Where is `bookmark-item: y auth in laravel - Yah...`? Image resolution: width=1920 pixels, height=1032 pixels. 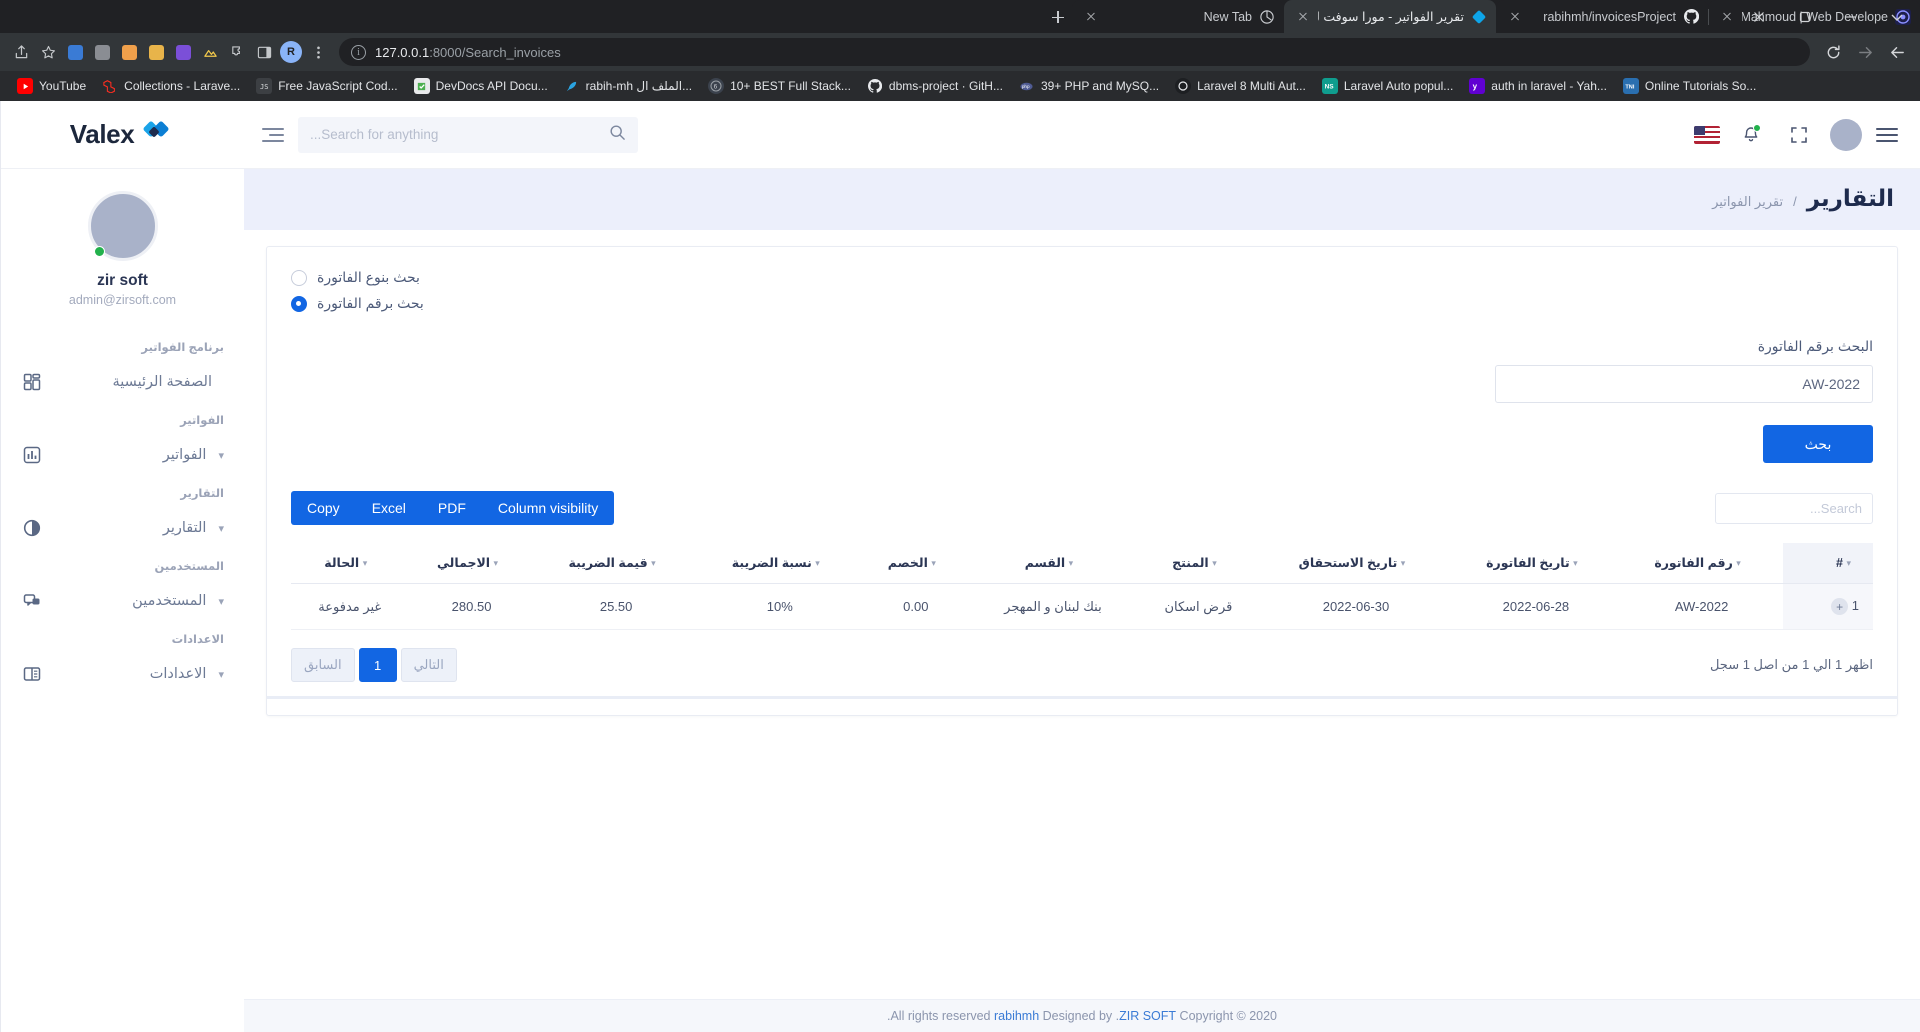
bookmark-item: y auth in laravel - Yah... is located at coordinates (1538, 86).